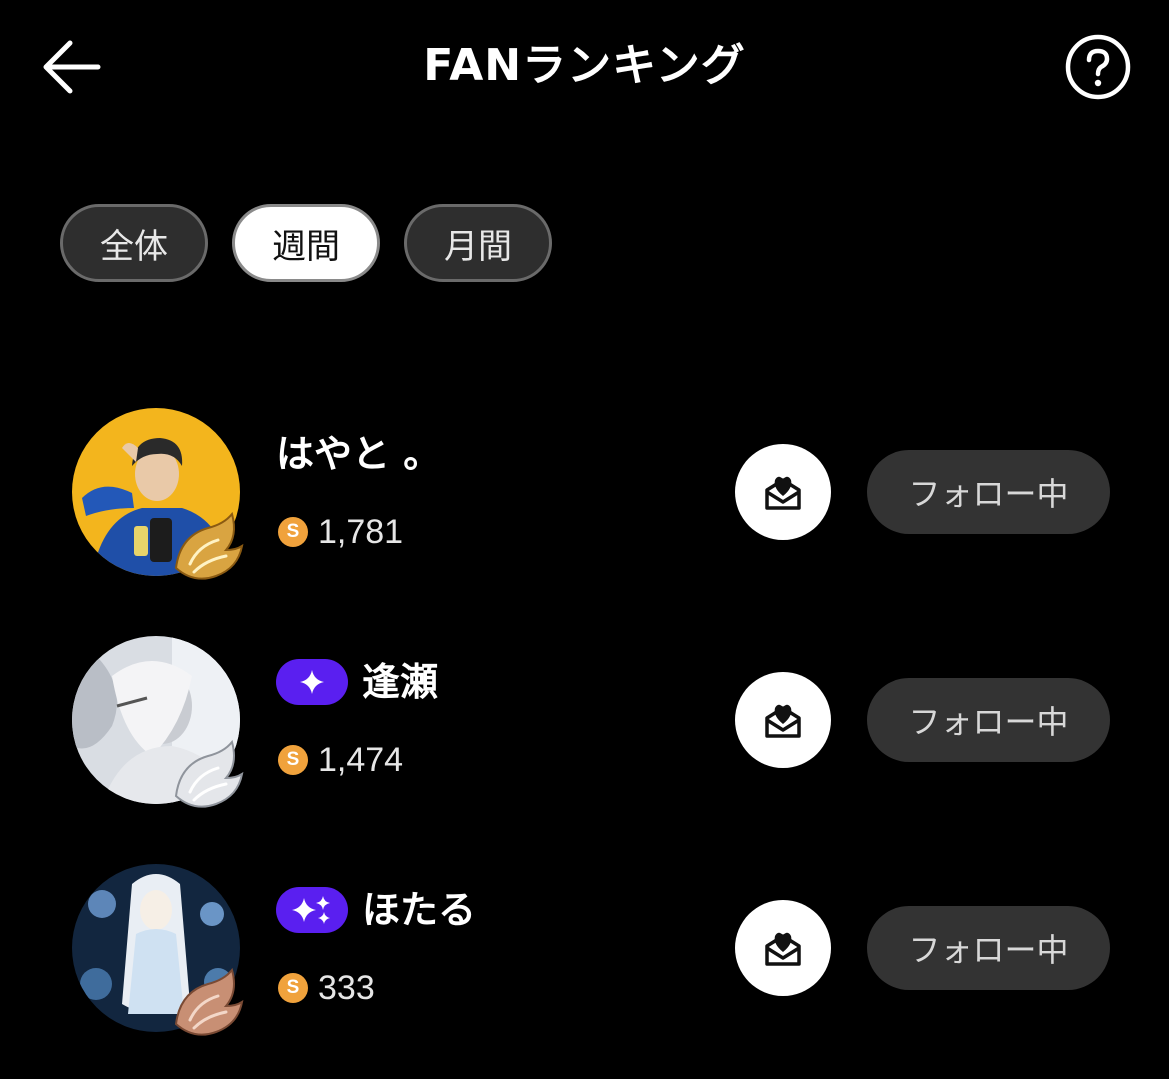 Image resolution: width=1169 pixels, height=1079 pixels. What do you see at coordinates (478, 243) in the screenshot?
I see `tab-monthly: 月間` at bounding box center [478, 243].